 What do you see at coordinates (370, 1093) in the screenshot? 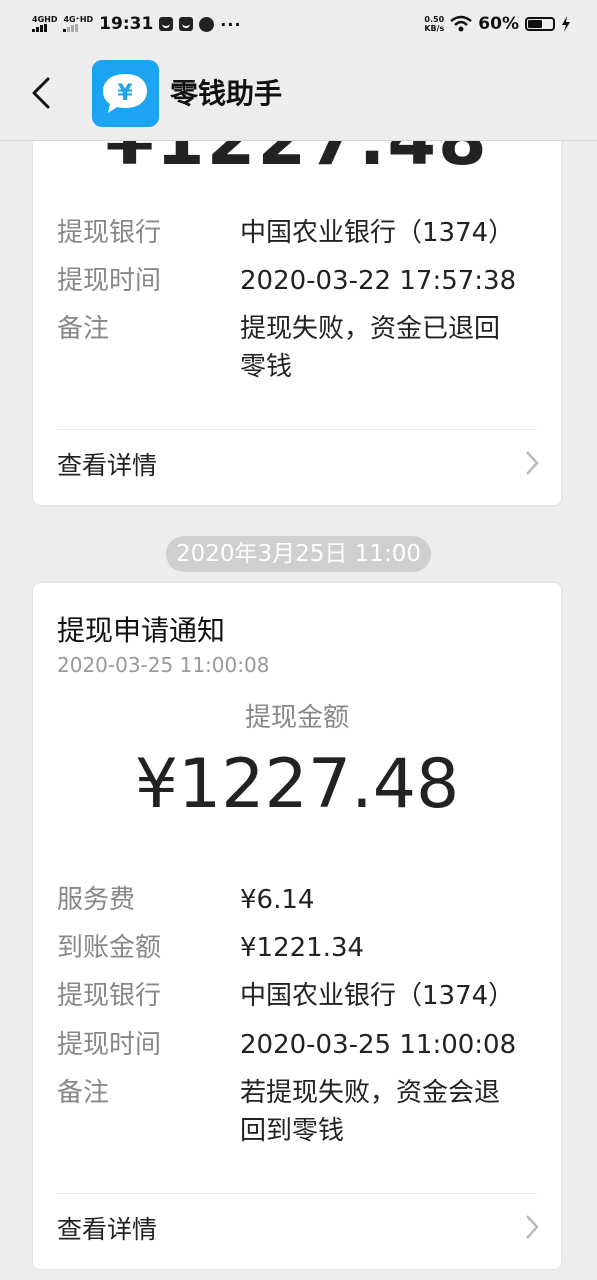
I see `remark-line-1: 若提现失败，资金会退` at bounding box center [370, 1093].